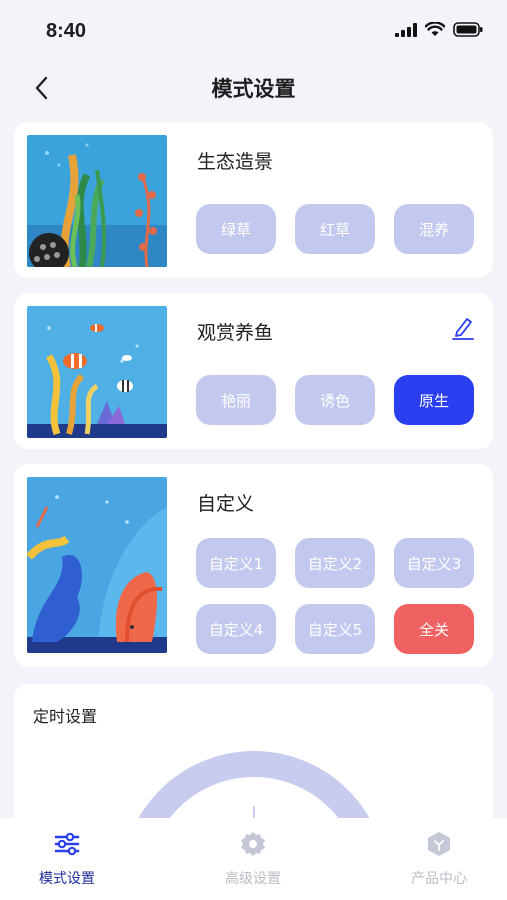 The width and height of the screenshot is (507, 900). What do you see at coordinates (434, 229) in the screenshot?
I see `chip-mixed: 混养` at bounding box center [434, 229].